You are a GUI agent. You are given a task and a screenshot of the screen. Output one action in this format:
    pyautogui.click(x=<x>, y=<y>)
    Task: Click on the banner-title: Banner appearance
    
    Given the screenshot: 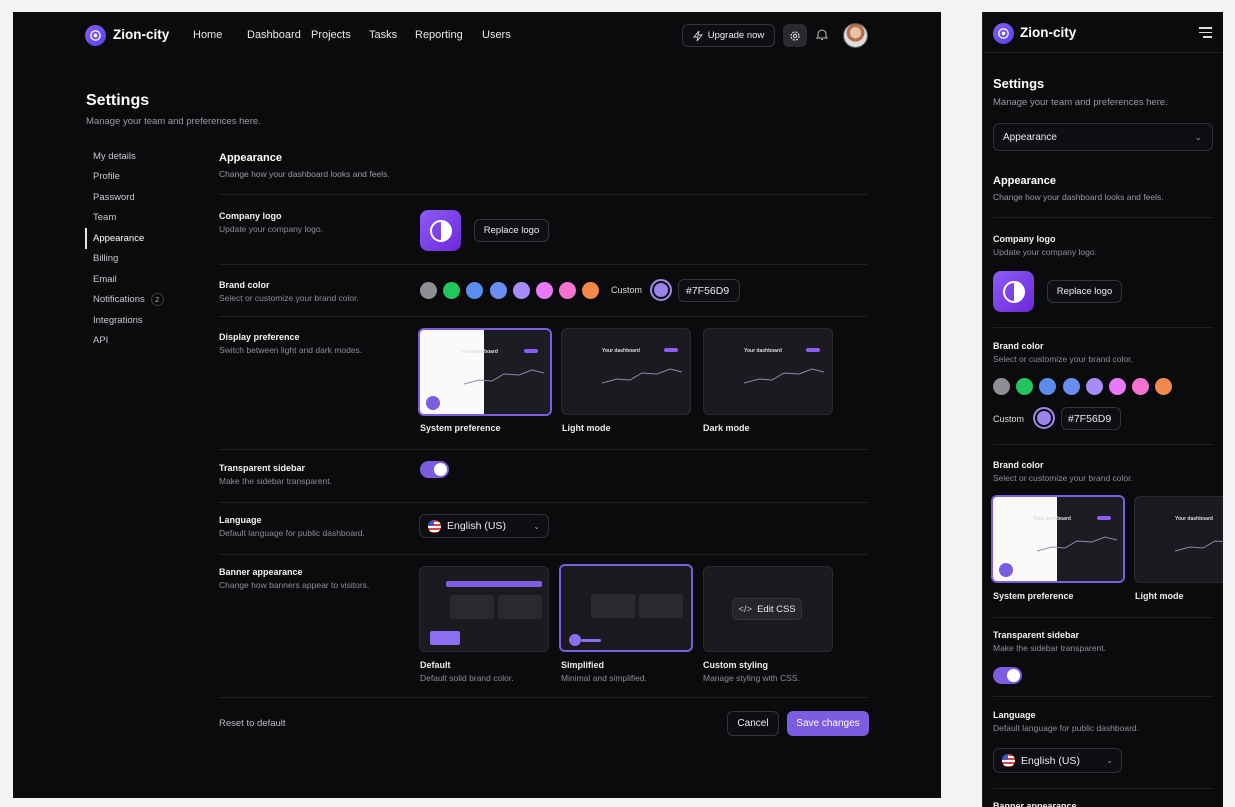 What is the action you would take?
    pyautogui.click(x=261, y=572)
    